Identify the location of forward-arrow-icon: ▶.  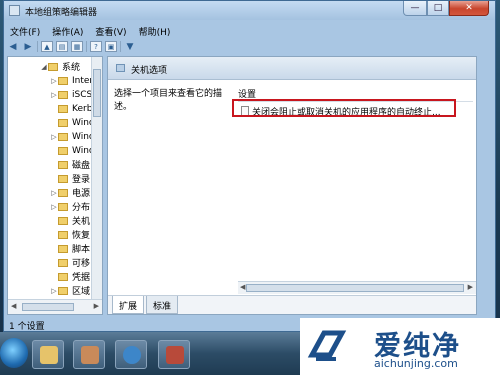
(28, 46).